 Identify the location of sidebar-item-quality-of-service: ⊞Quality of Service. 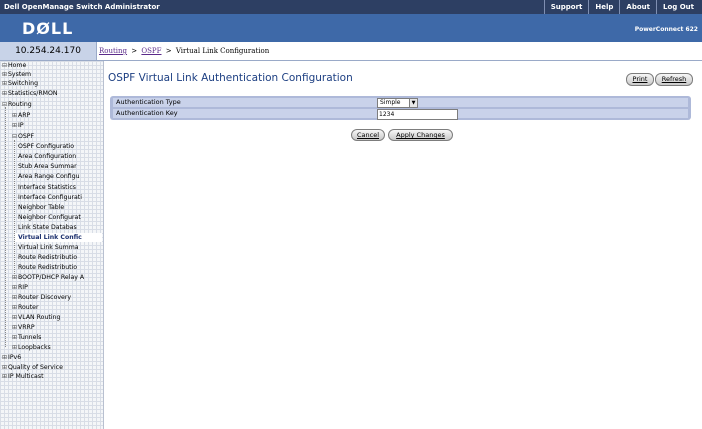
(52, 367).